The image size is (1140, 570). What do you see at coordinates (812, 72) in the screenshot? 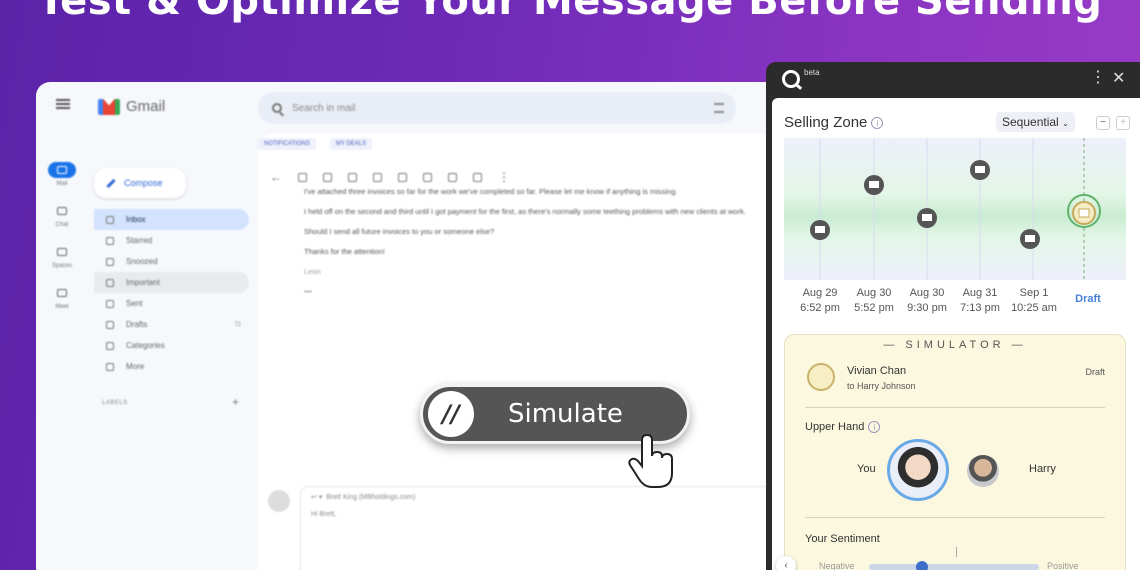
I see `beta-badge: beta` at bounding box center [812, 72].